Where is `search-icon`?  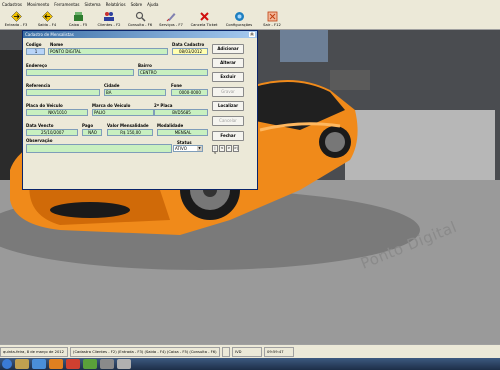
search-icon is located at coordinates (140, 16).